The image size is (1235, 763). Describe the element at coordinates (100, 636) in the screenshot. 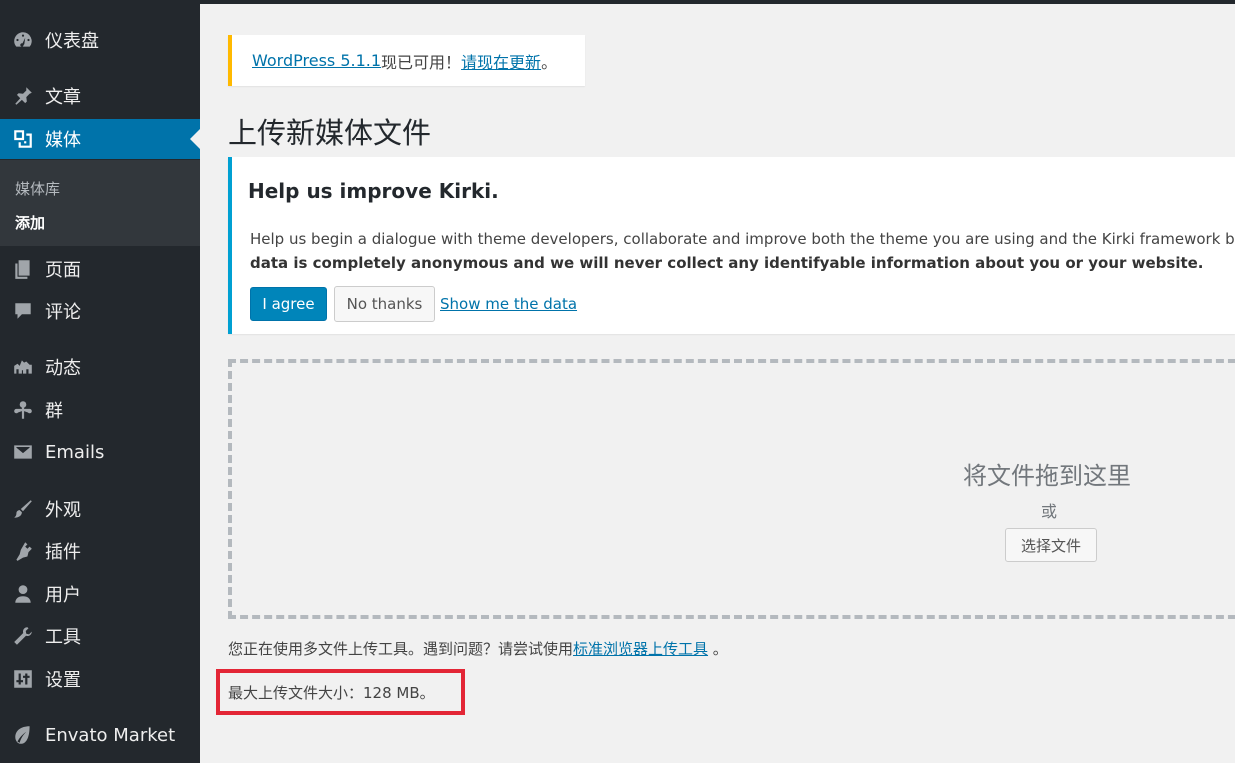

I see `menu-item-tools: 工具` at that location.